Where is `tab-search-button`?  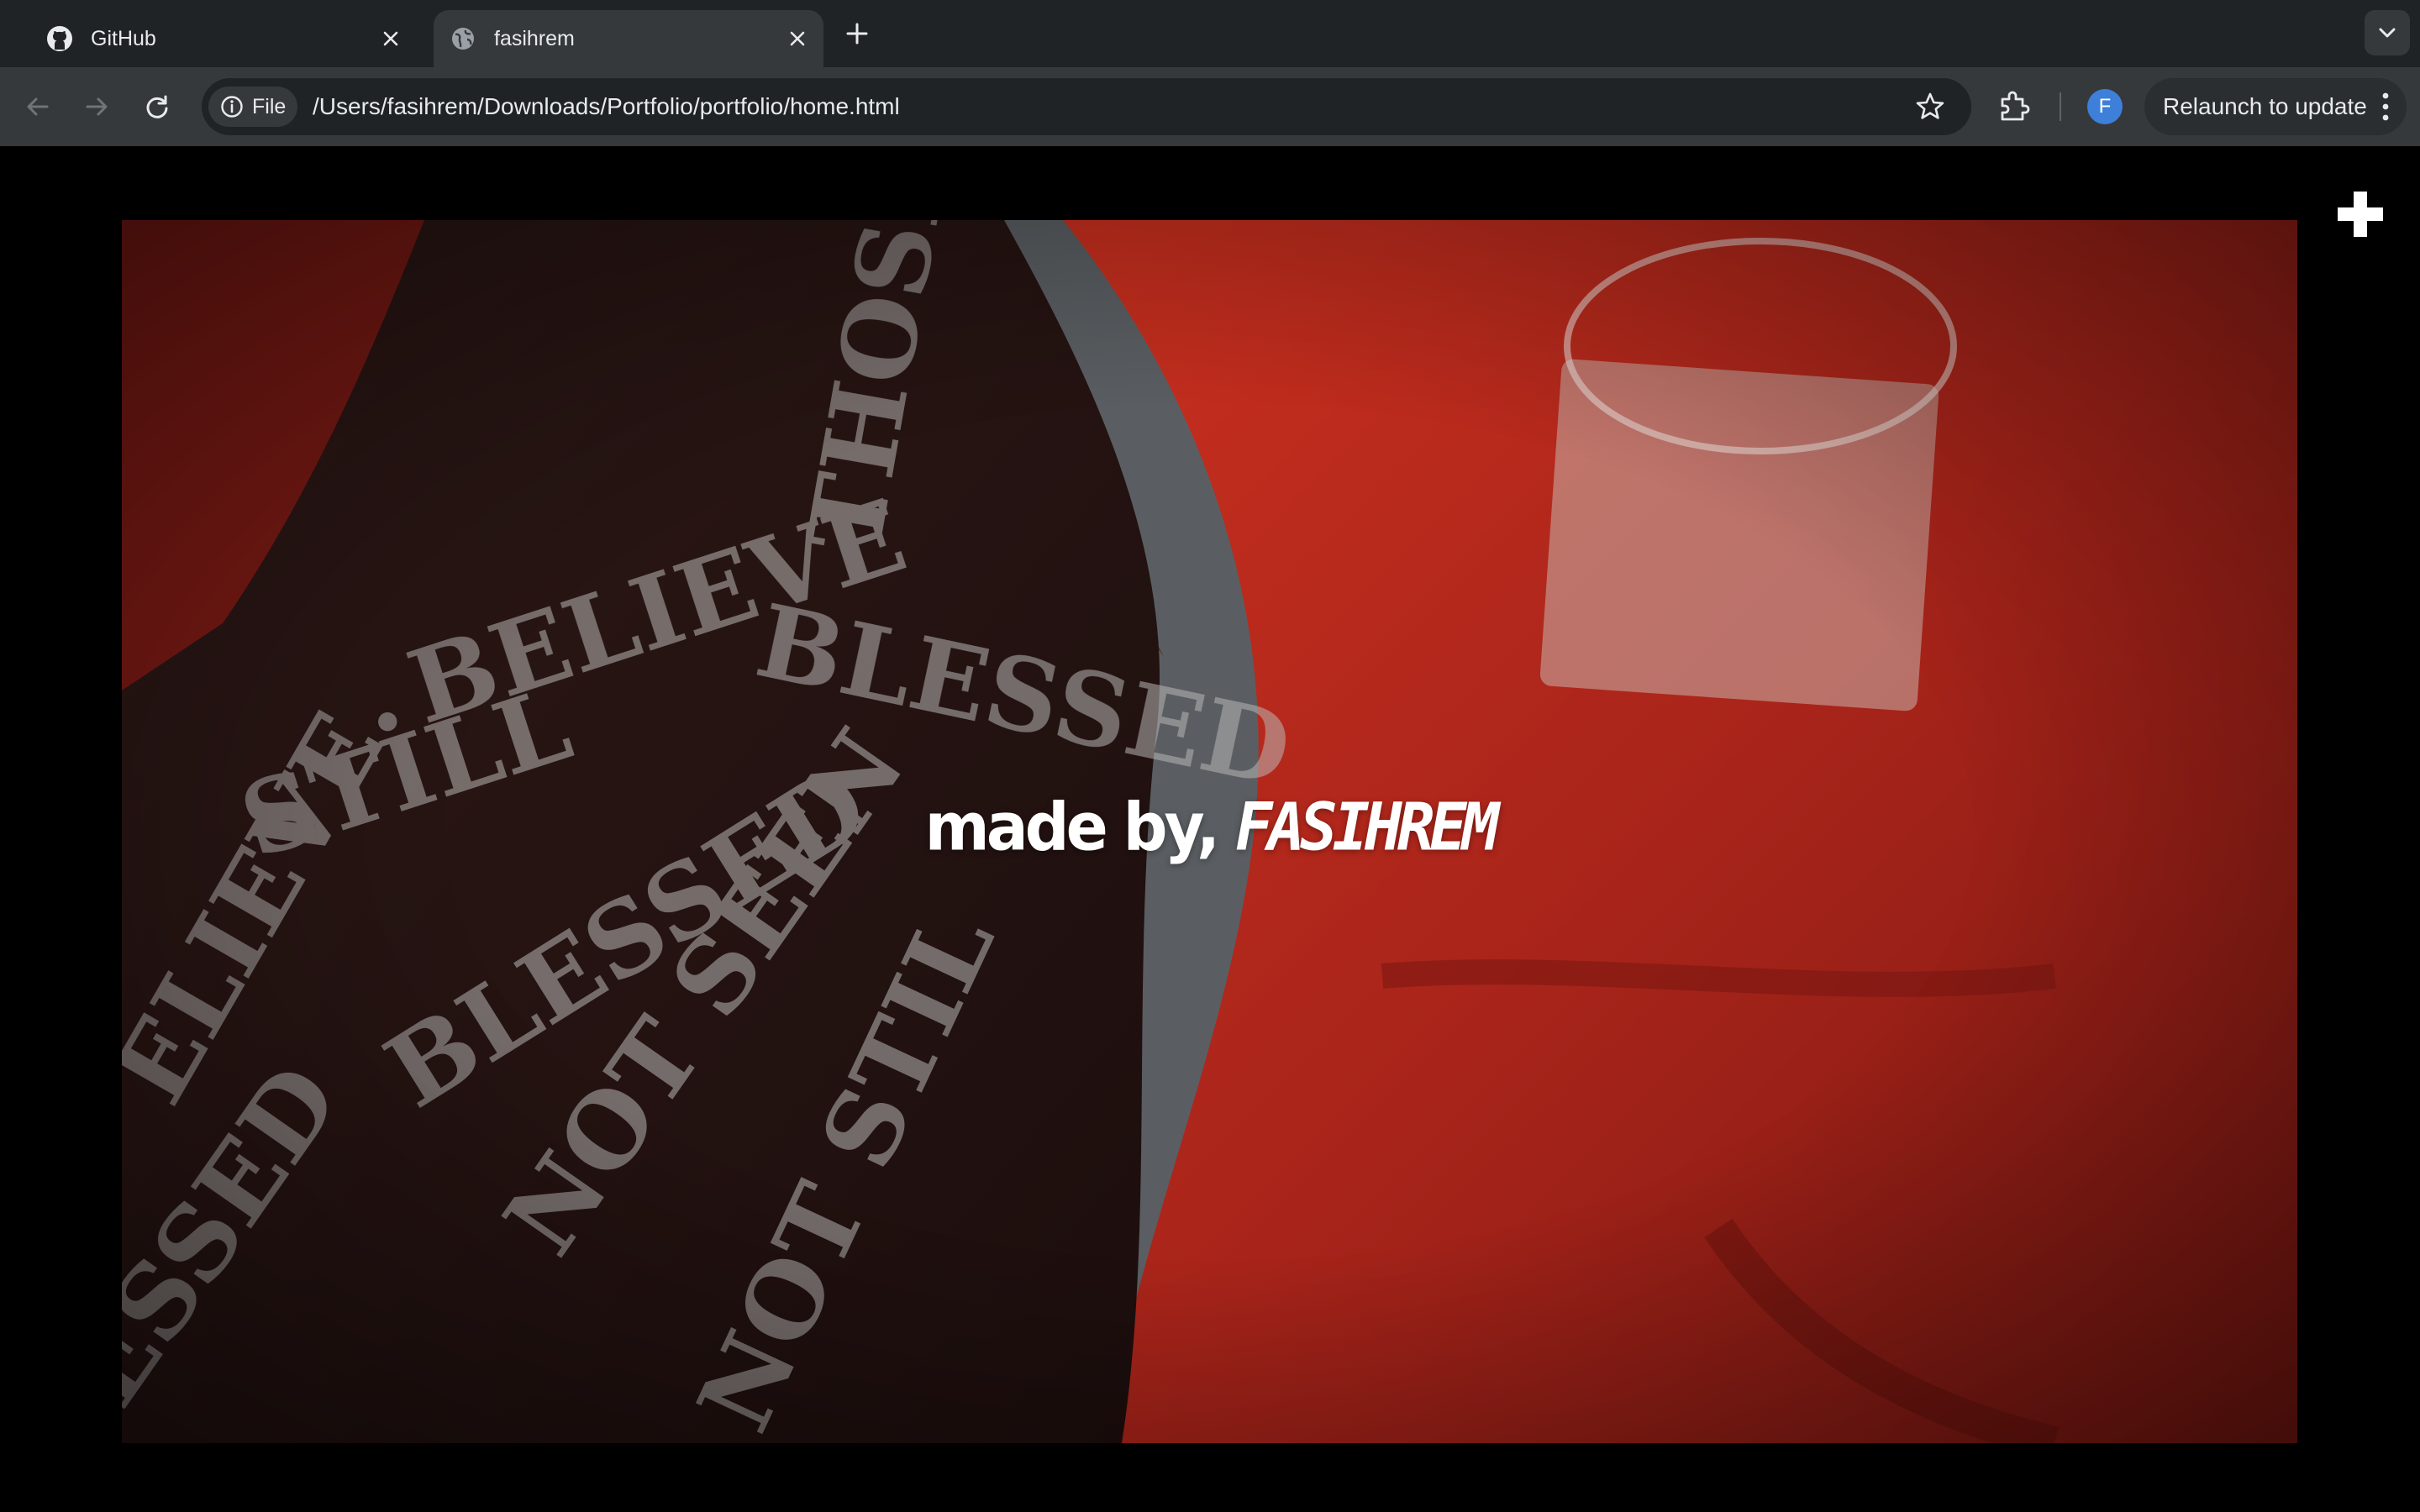
tab-search-button is located at coordinates (2388, 32).